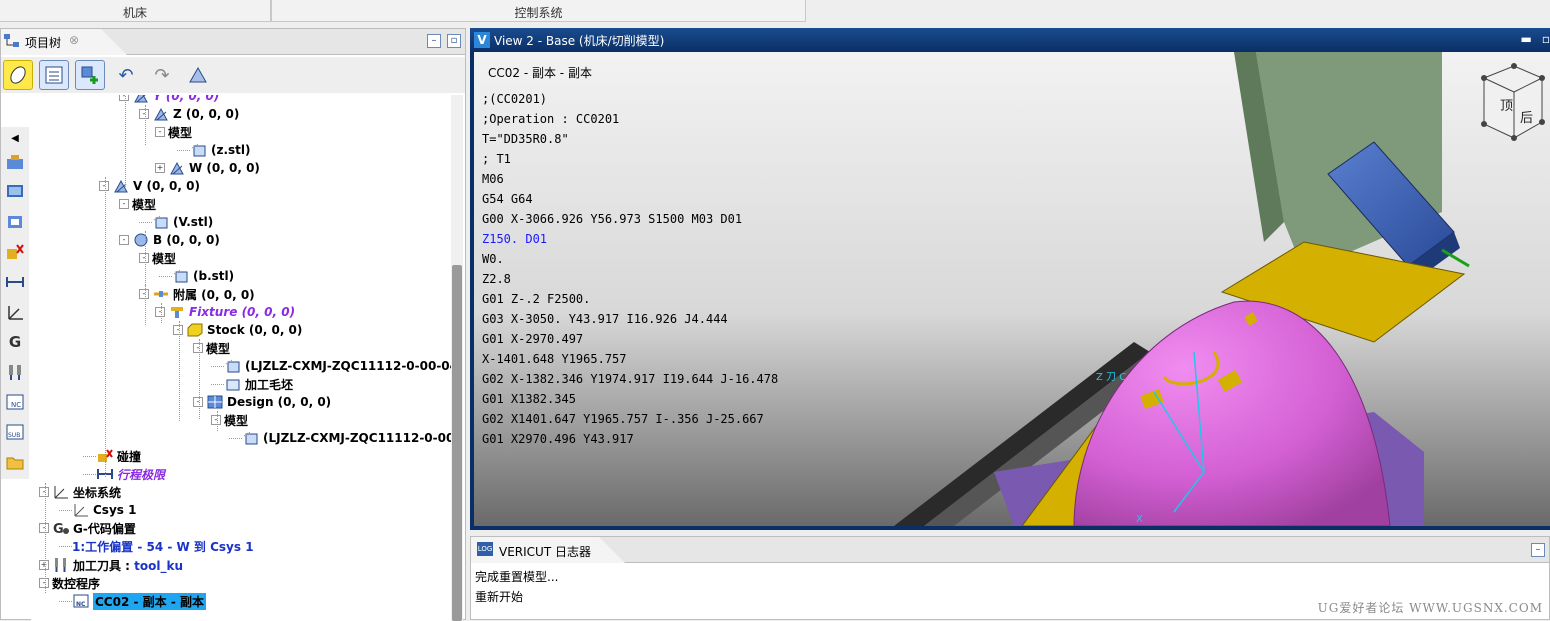 This screenshot has width=1550, height=621. What do you see at coordinates (515, 99) in the screenshot?
I see `gcode-line: ;(CC0201)` at bounding box center [515, 99].